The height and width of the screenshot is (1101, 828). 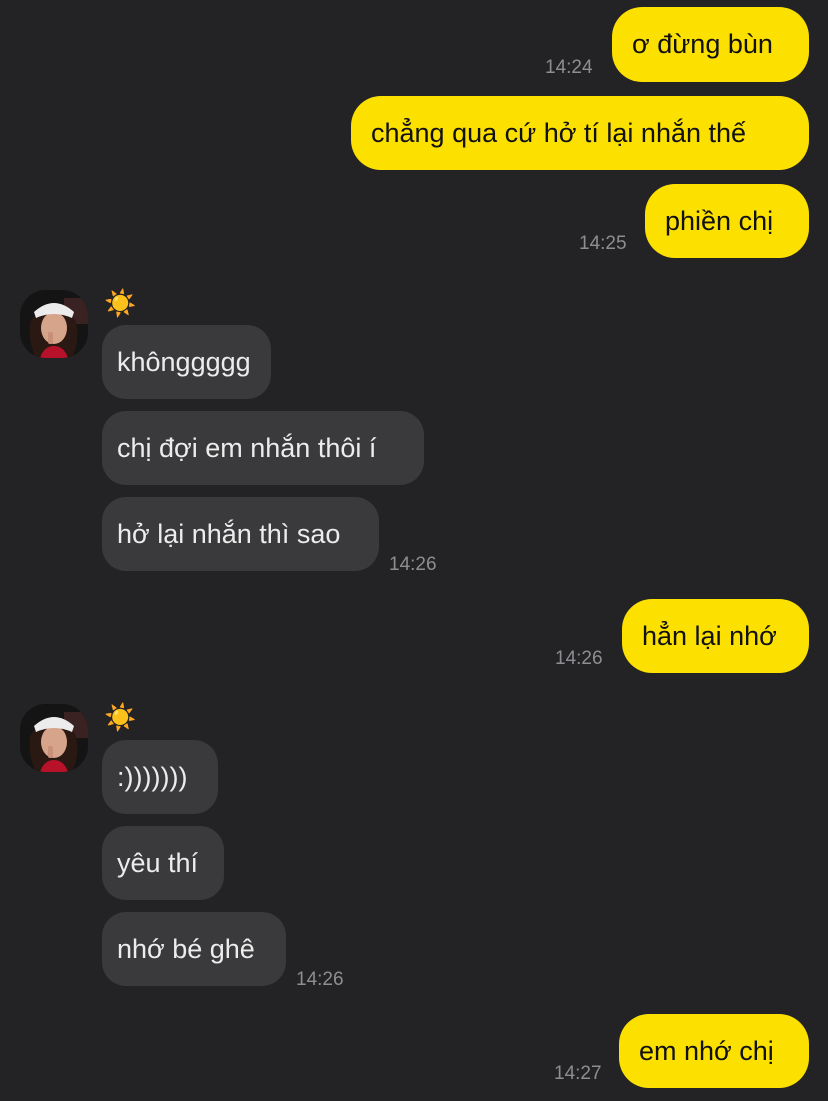 What do you see at coordinates (152, 776) in the screenshot?
I see `message-text: :)))))))` at bounding box center [152, 776].